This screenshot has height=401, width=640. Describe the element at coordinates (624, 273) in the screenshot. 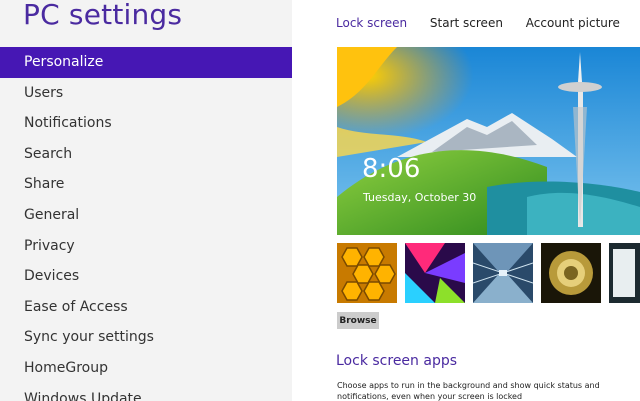

I see `partial-image` at that location.